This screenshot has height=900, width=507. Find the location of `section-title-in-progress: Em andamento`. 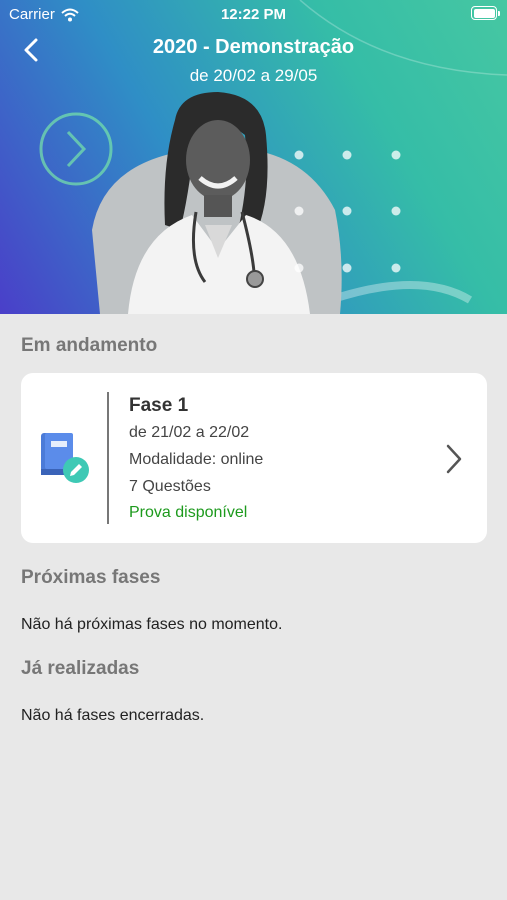

section-title-in-progress: Em andamento is located at coordinates (89, 345).